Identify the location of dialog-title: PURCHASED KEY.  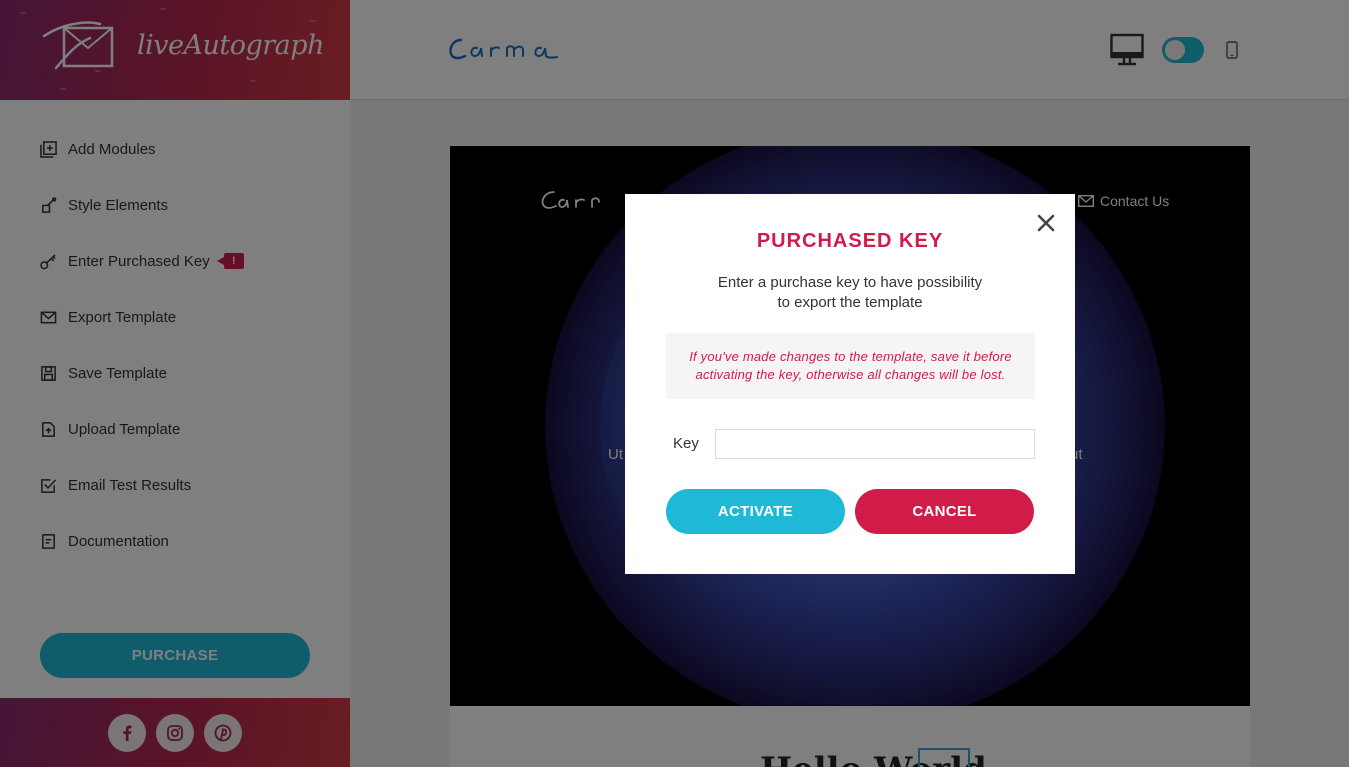
(850, 241).